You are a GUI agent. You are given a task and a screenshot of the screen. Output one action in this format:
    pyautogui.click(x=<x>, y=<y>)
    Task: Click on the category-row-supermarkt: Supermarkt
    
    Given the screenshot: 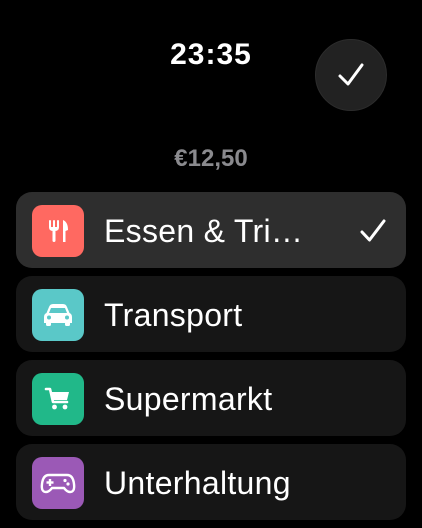 What is the action you would take?
    pyautogui.click(x=211, y=398)
    